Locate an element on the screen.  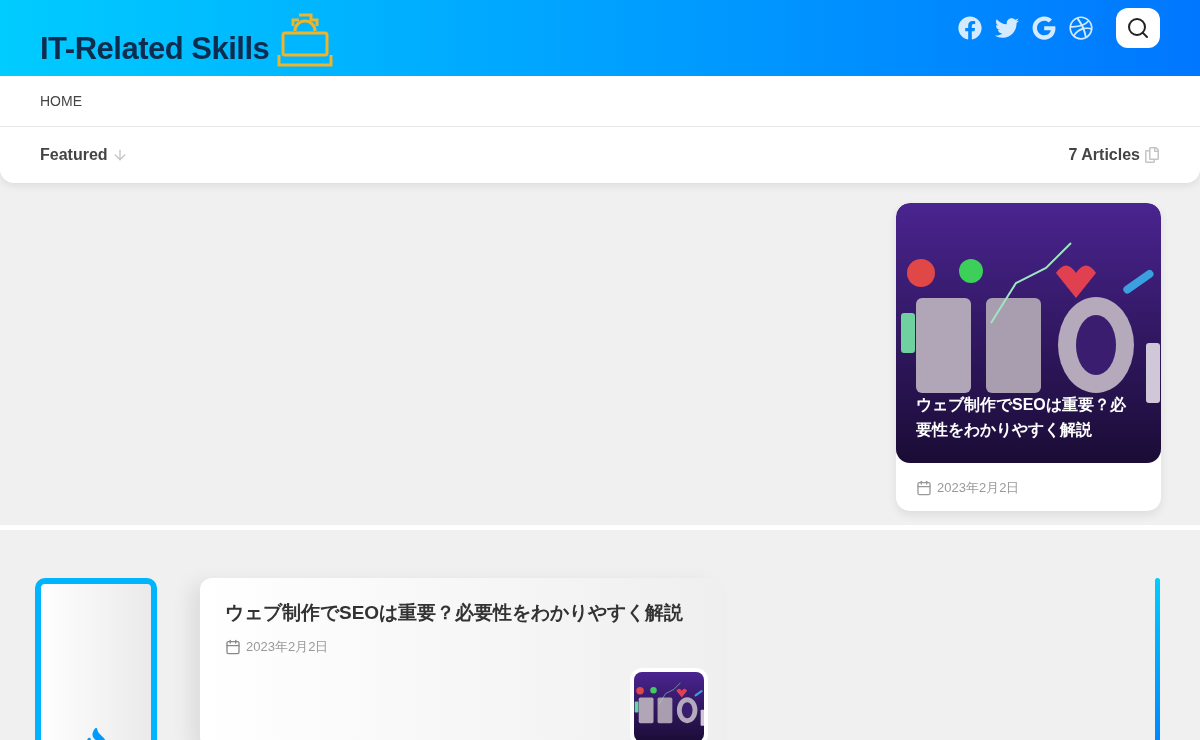
site-logo: IT-Related Skills is located at coordinates (155, 49).